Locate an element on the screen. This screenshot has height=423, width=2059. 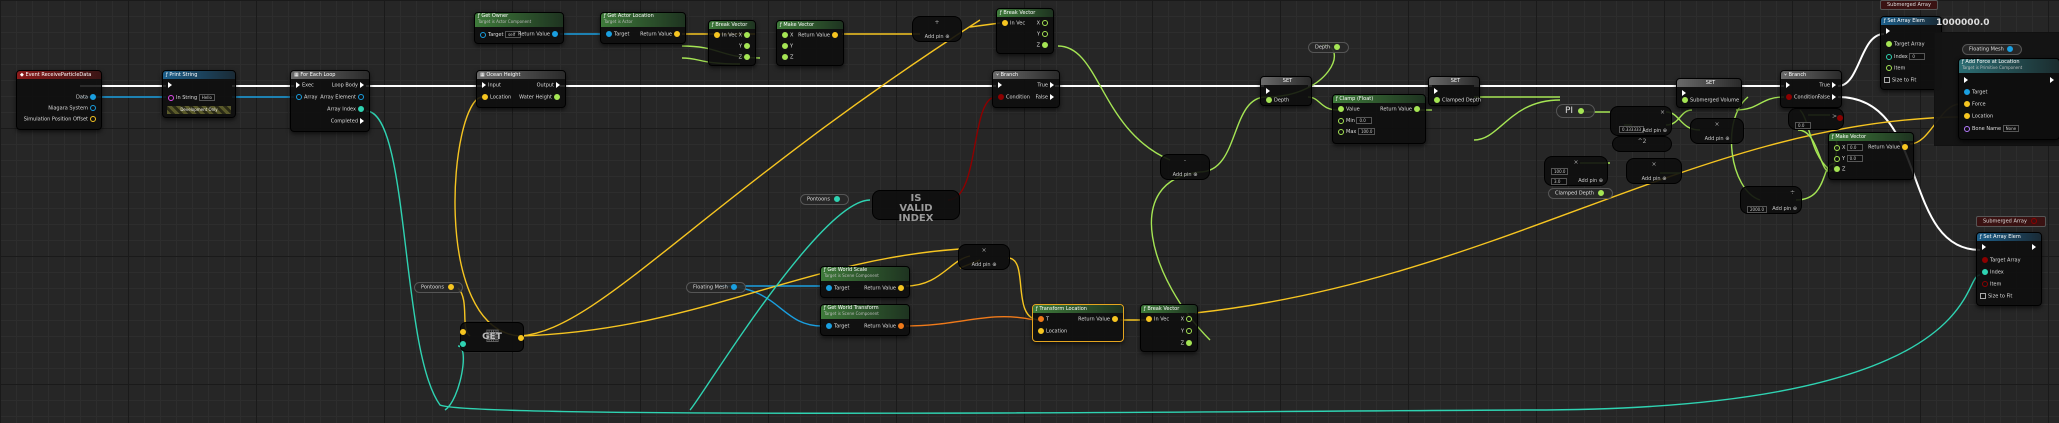
target-pin: Target is located at coordinates (836, 326).